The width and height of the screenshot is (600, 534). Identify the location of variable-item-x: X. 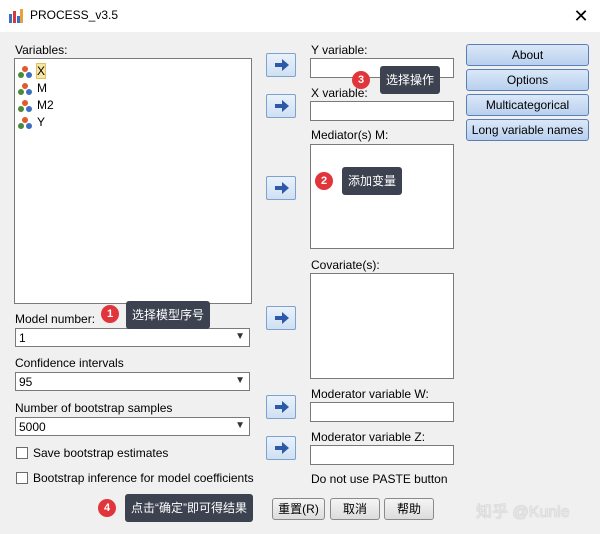
(32, 71).